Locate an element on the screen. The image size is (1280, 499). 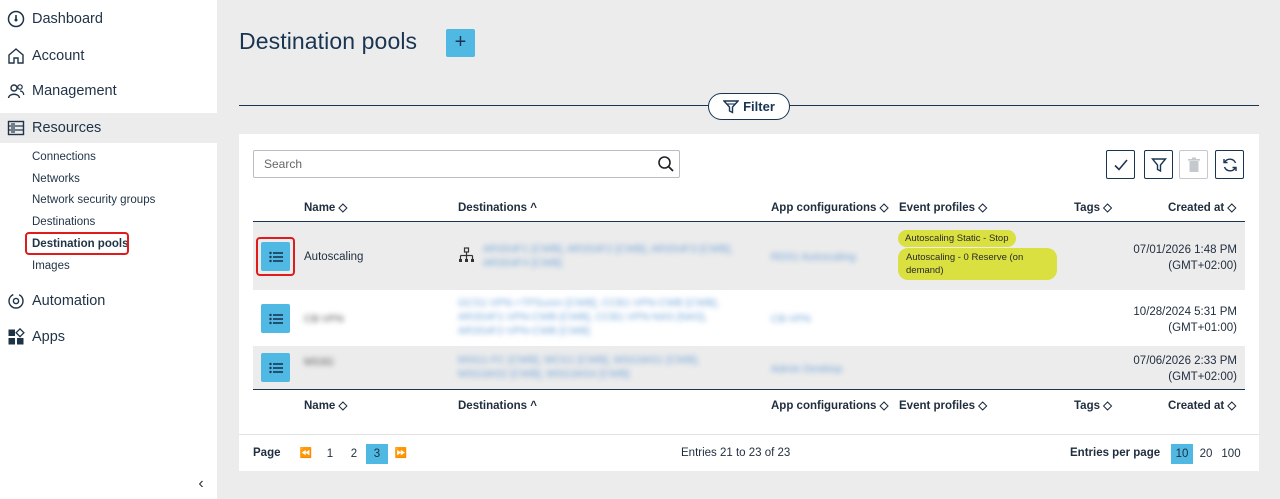
per-page-100: 100 is located at coordinates (1231, 454).